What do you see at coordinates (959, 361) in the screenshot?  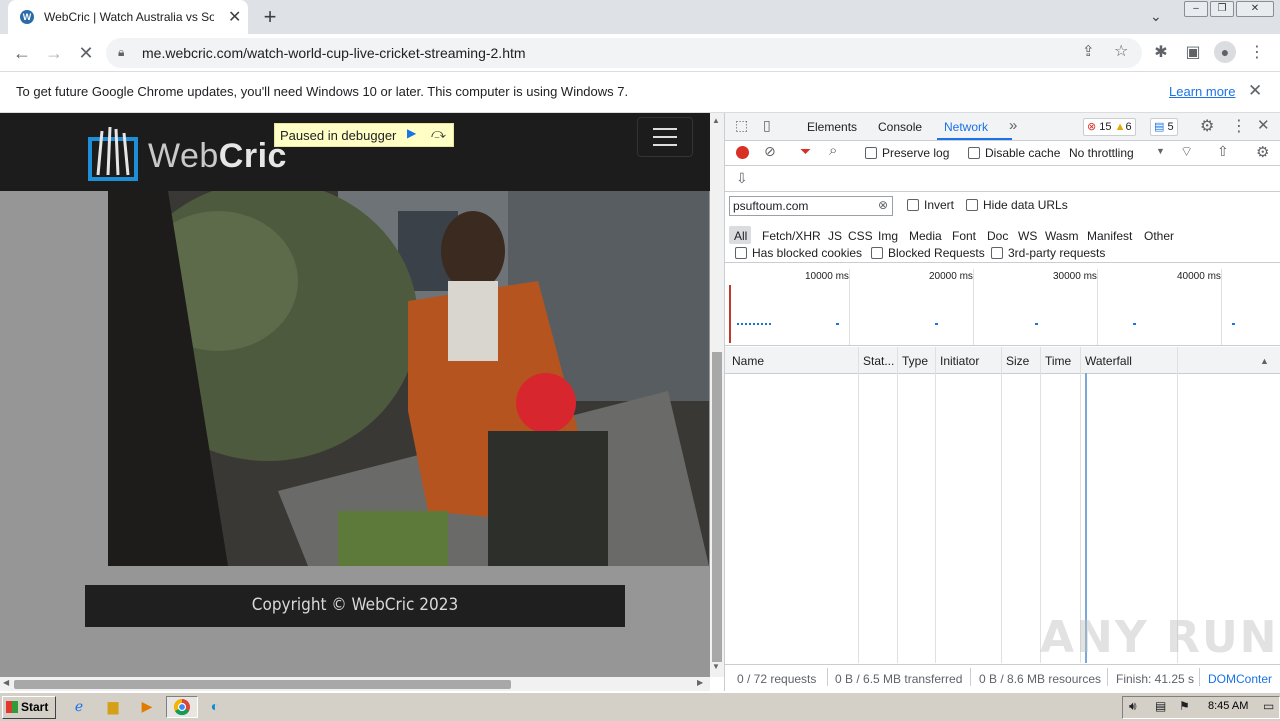 I see `column-initiator: Initiator` at bounding box center [959, 361].